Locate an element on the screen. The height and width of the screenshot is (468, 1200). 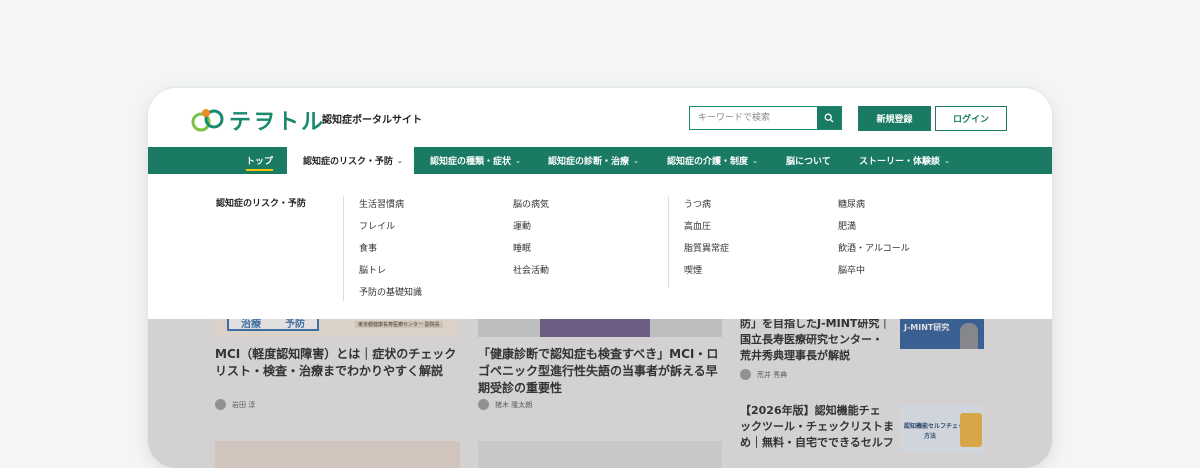
search-box is located at coordinates (765, 118).